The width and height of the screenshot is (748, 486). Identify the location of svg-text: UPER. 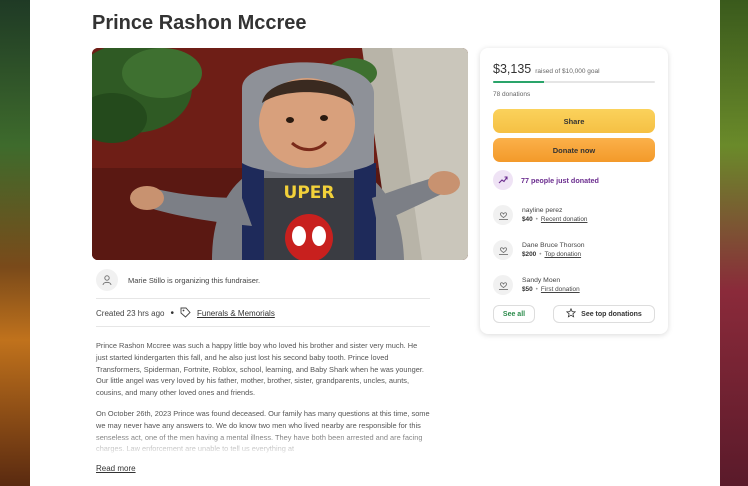
(309, 193).